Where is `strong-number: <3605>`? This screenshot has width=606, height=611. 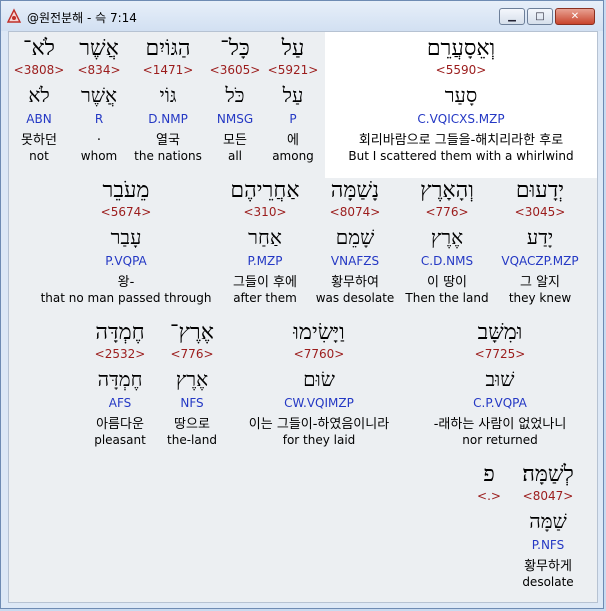
strong-number: <3605> is located at coordinates (235, 70).